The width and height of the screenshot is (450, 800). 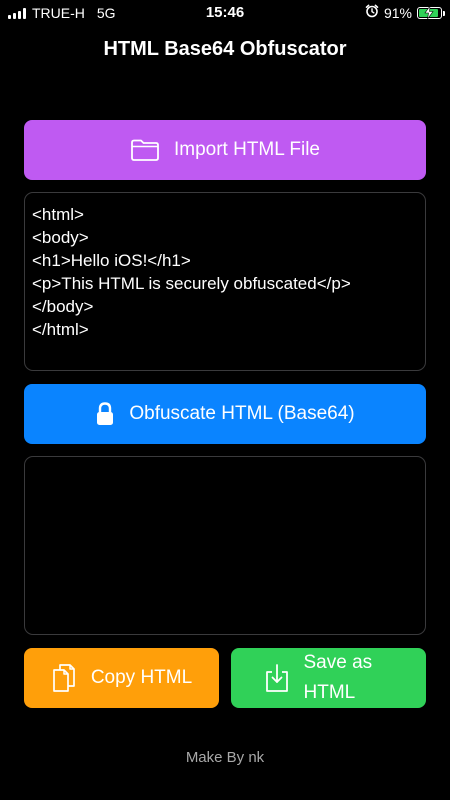 I want to click on save-as-html-button: Save as HTML, so click(x=328, y=678).